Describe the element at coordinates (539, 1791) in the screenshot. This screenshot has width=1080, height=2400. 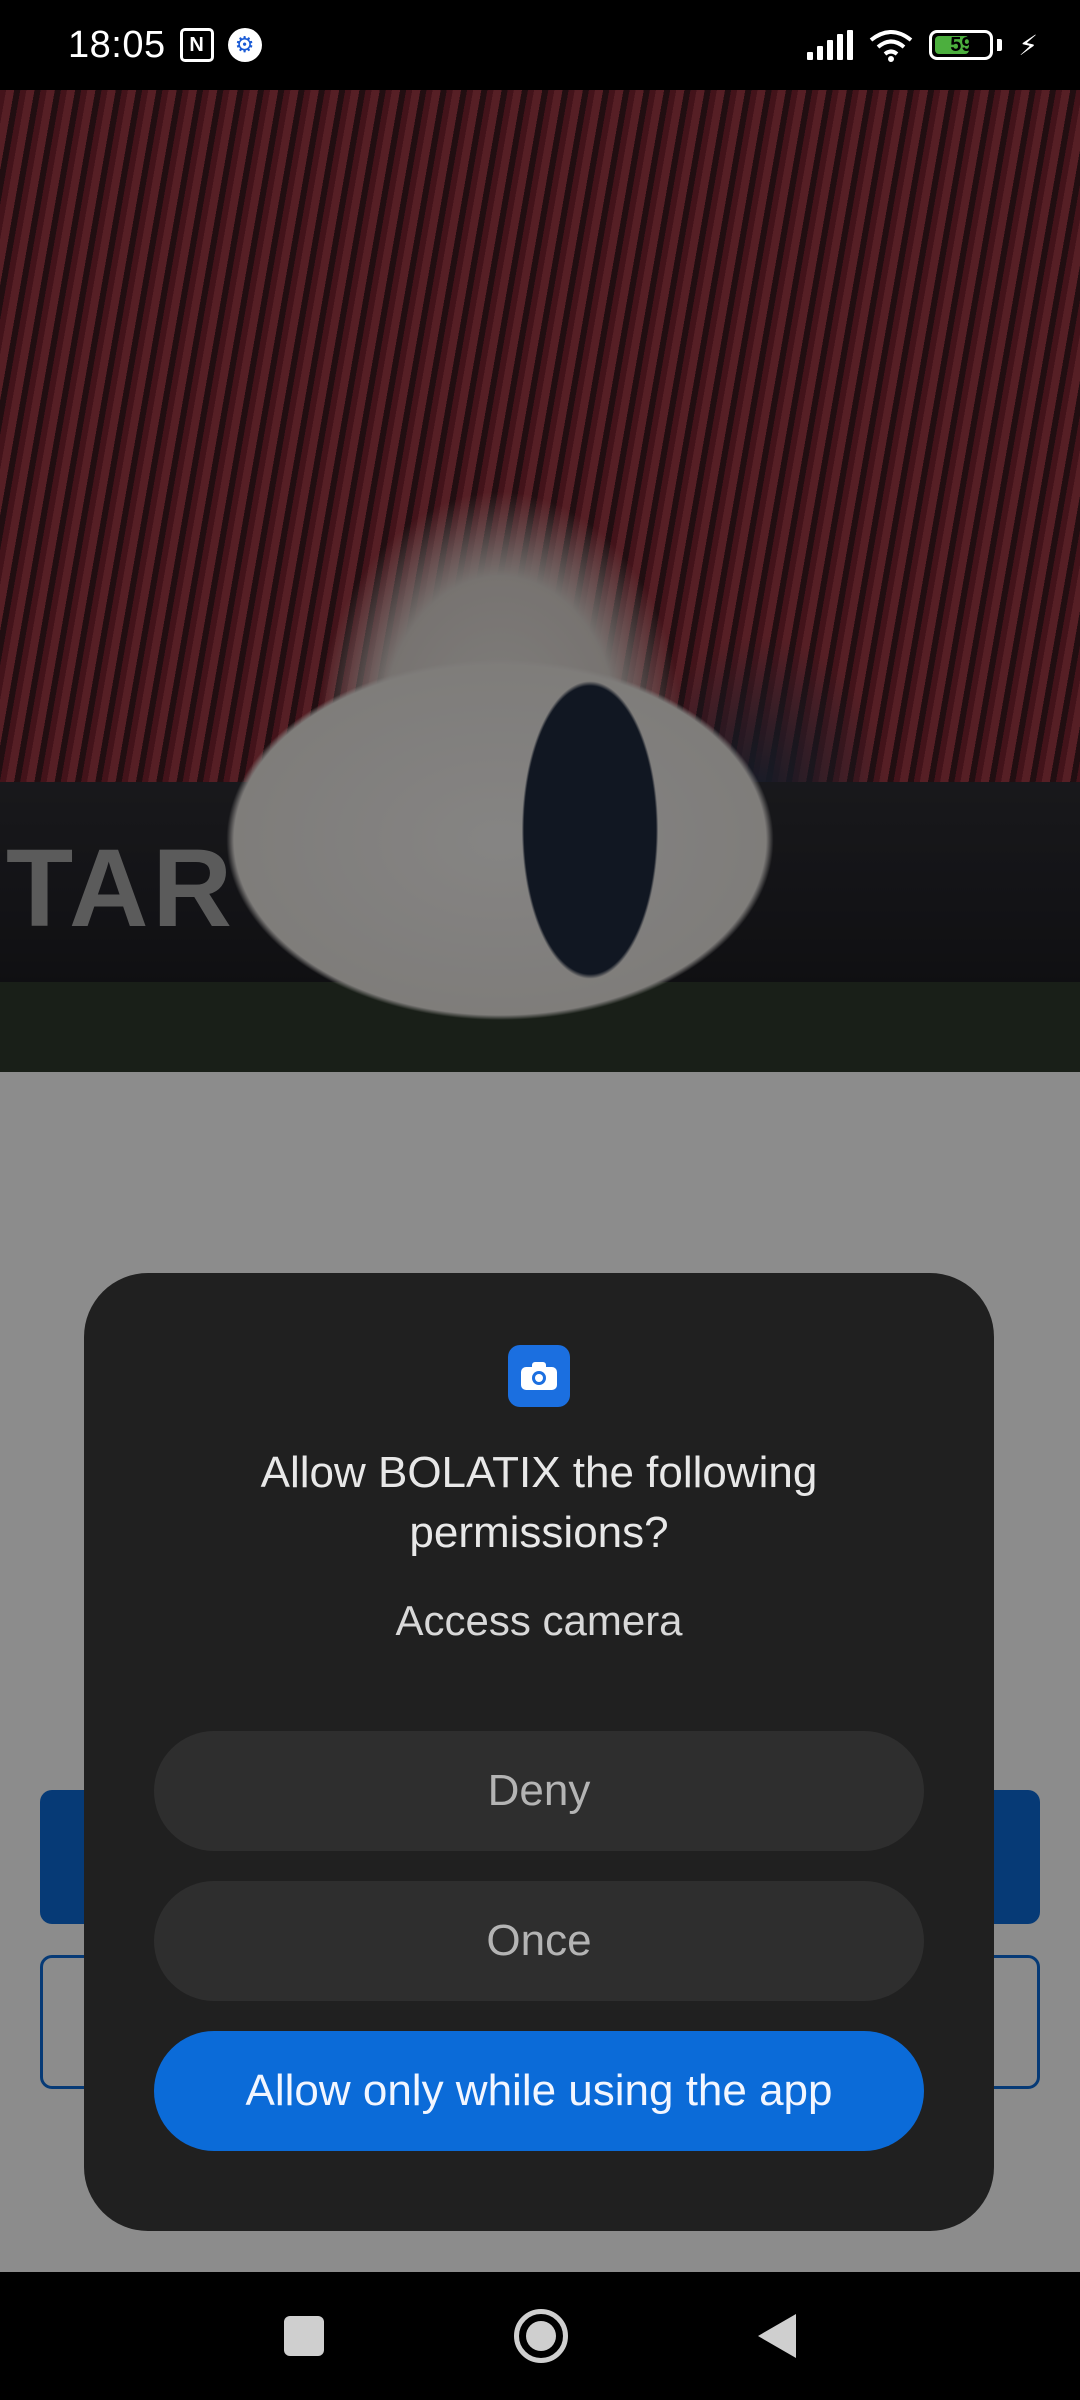
I see `deny-button: Deny` at that location.